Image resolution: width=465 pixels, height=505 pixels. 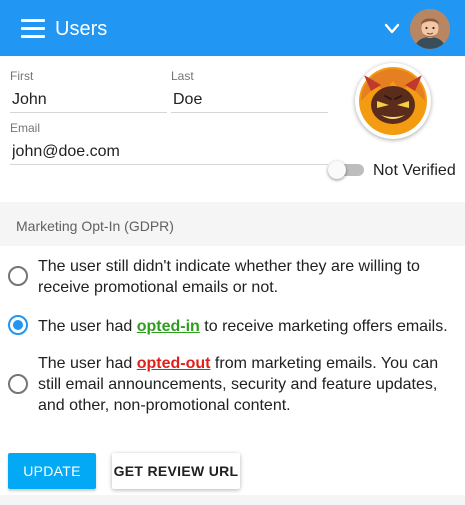 I want to click on hamburger-menu-icon, so click(x=33, y=28).